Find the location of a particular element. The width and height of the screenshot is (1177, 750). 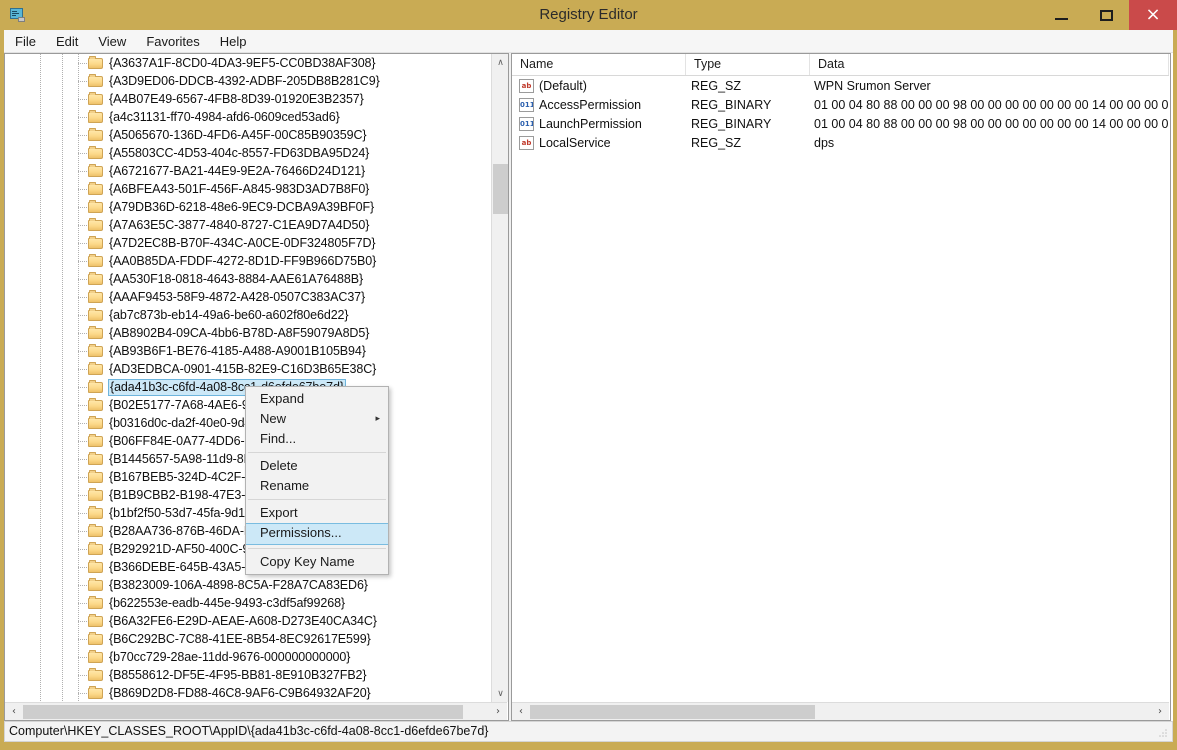

column-header-name: Name is located at coordinates (599, 64).